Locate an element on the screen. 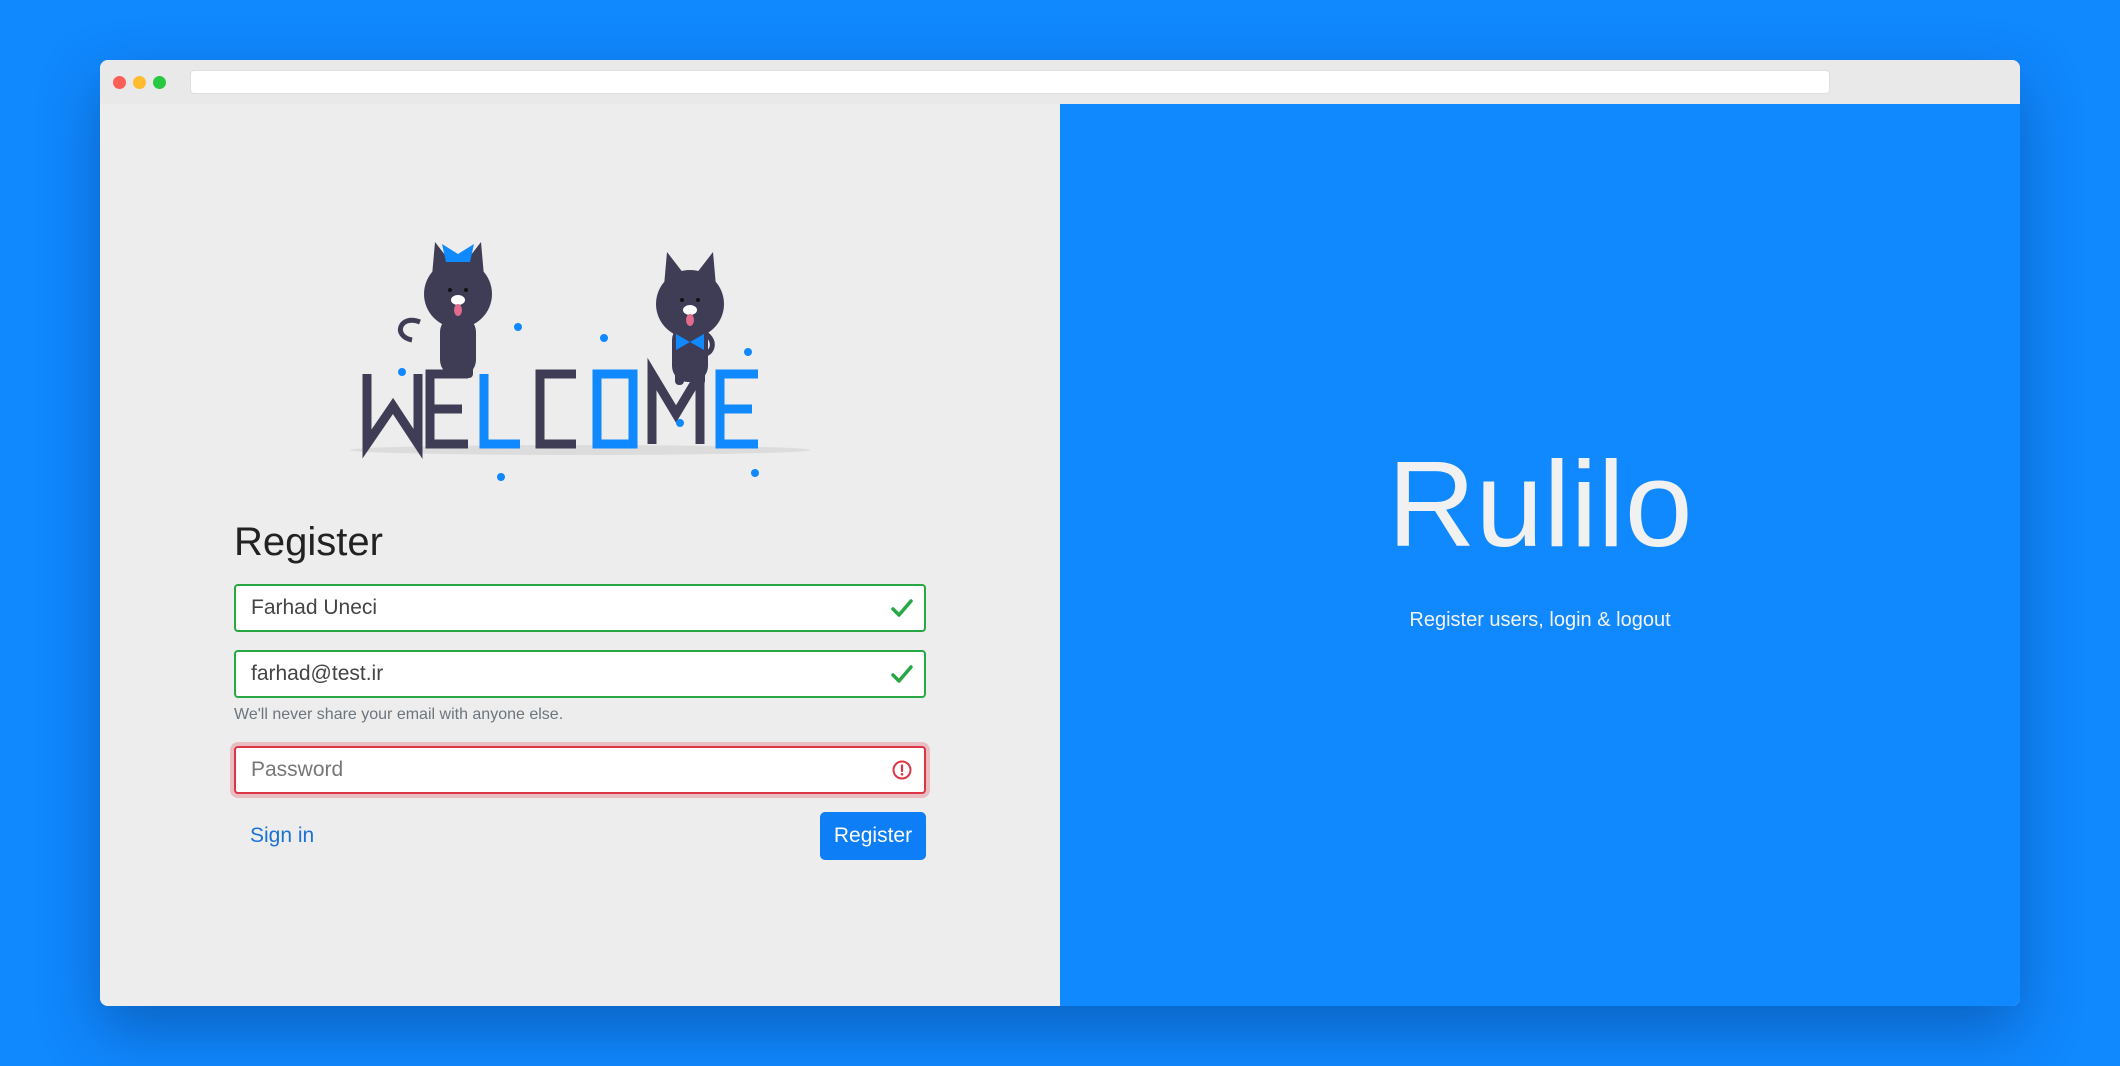 Image resolution: width=2120 pixels, height=1066 pixels. name-field is located at coordinates (580, 608).